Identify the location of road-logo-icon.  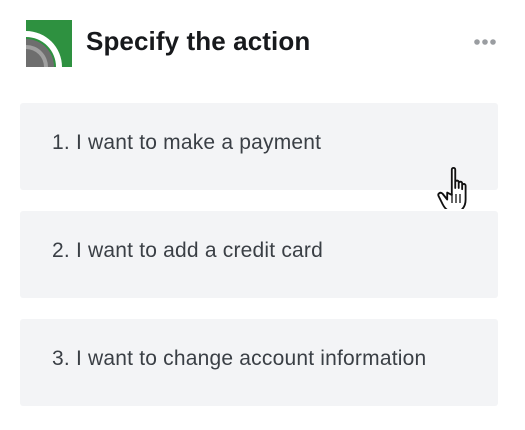
(49, 43).